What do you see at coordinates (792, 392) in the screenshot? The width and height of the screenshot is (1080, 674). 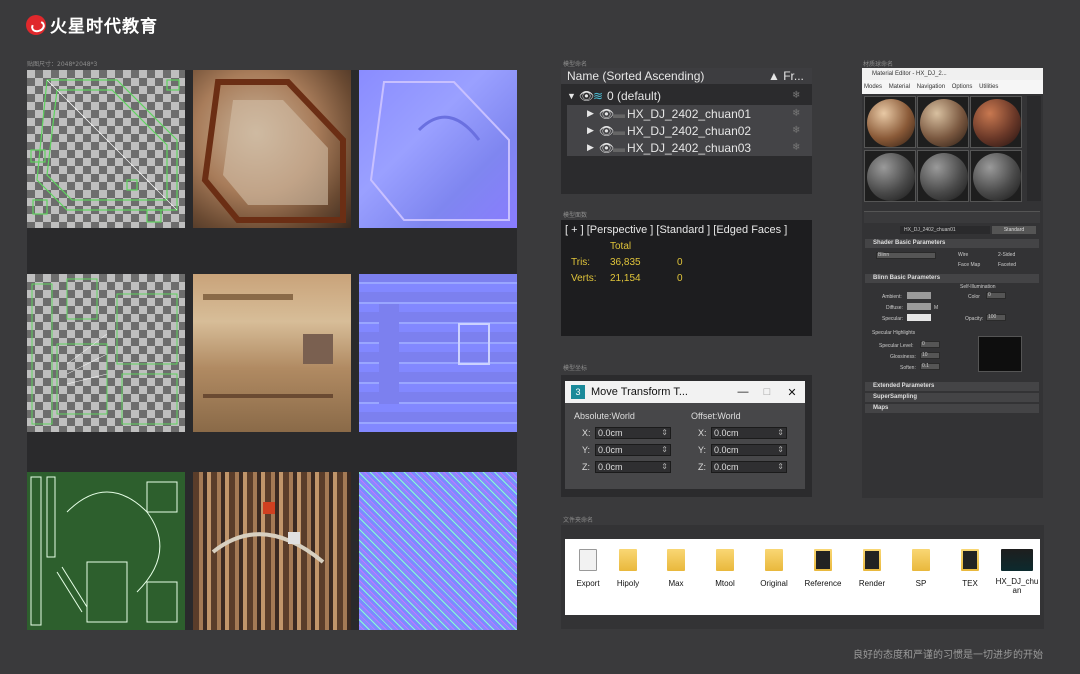 I see `close-button: ✕` at bounding box center [792, 392].